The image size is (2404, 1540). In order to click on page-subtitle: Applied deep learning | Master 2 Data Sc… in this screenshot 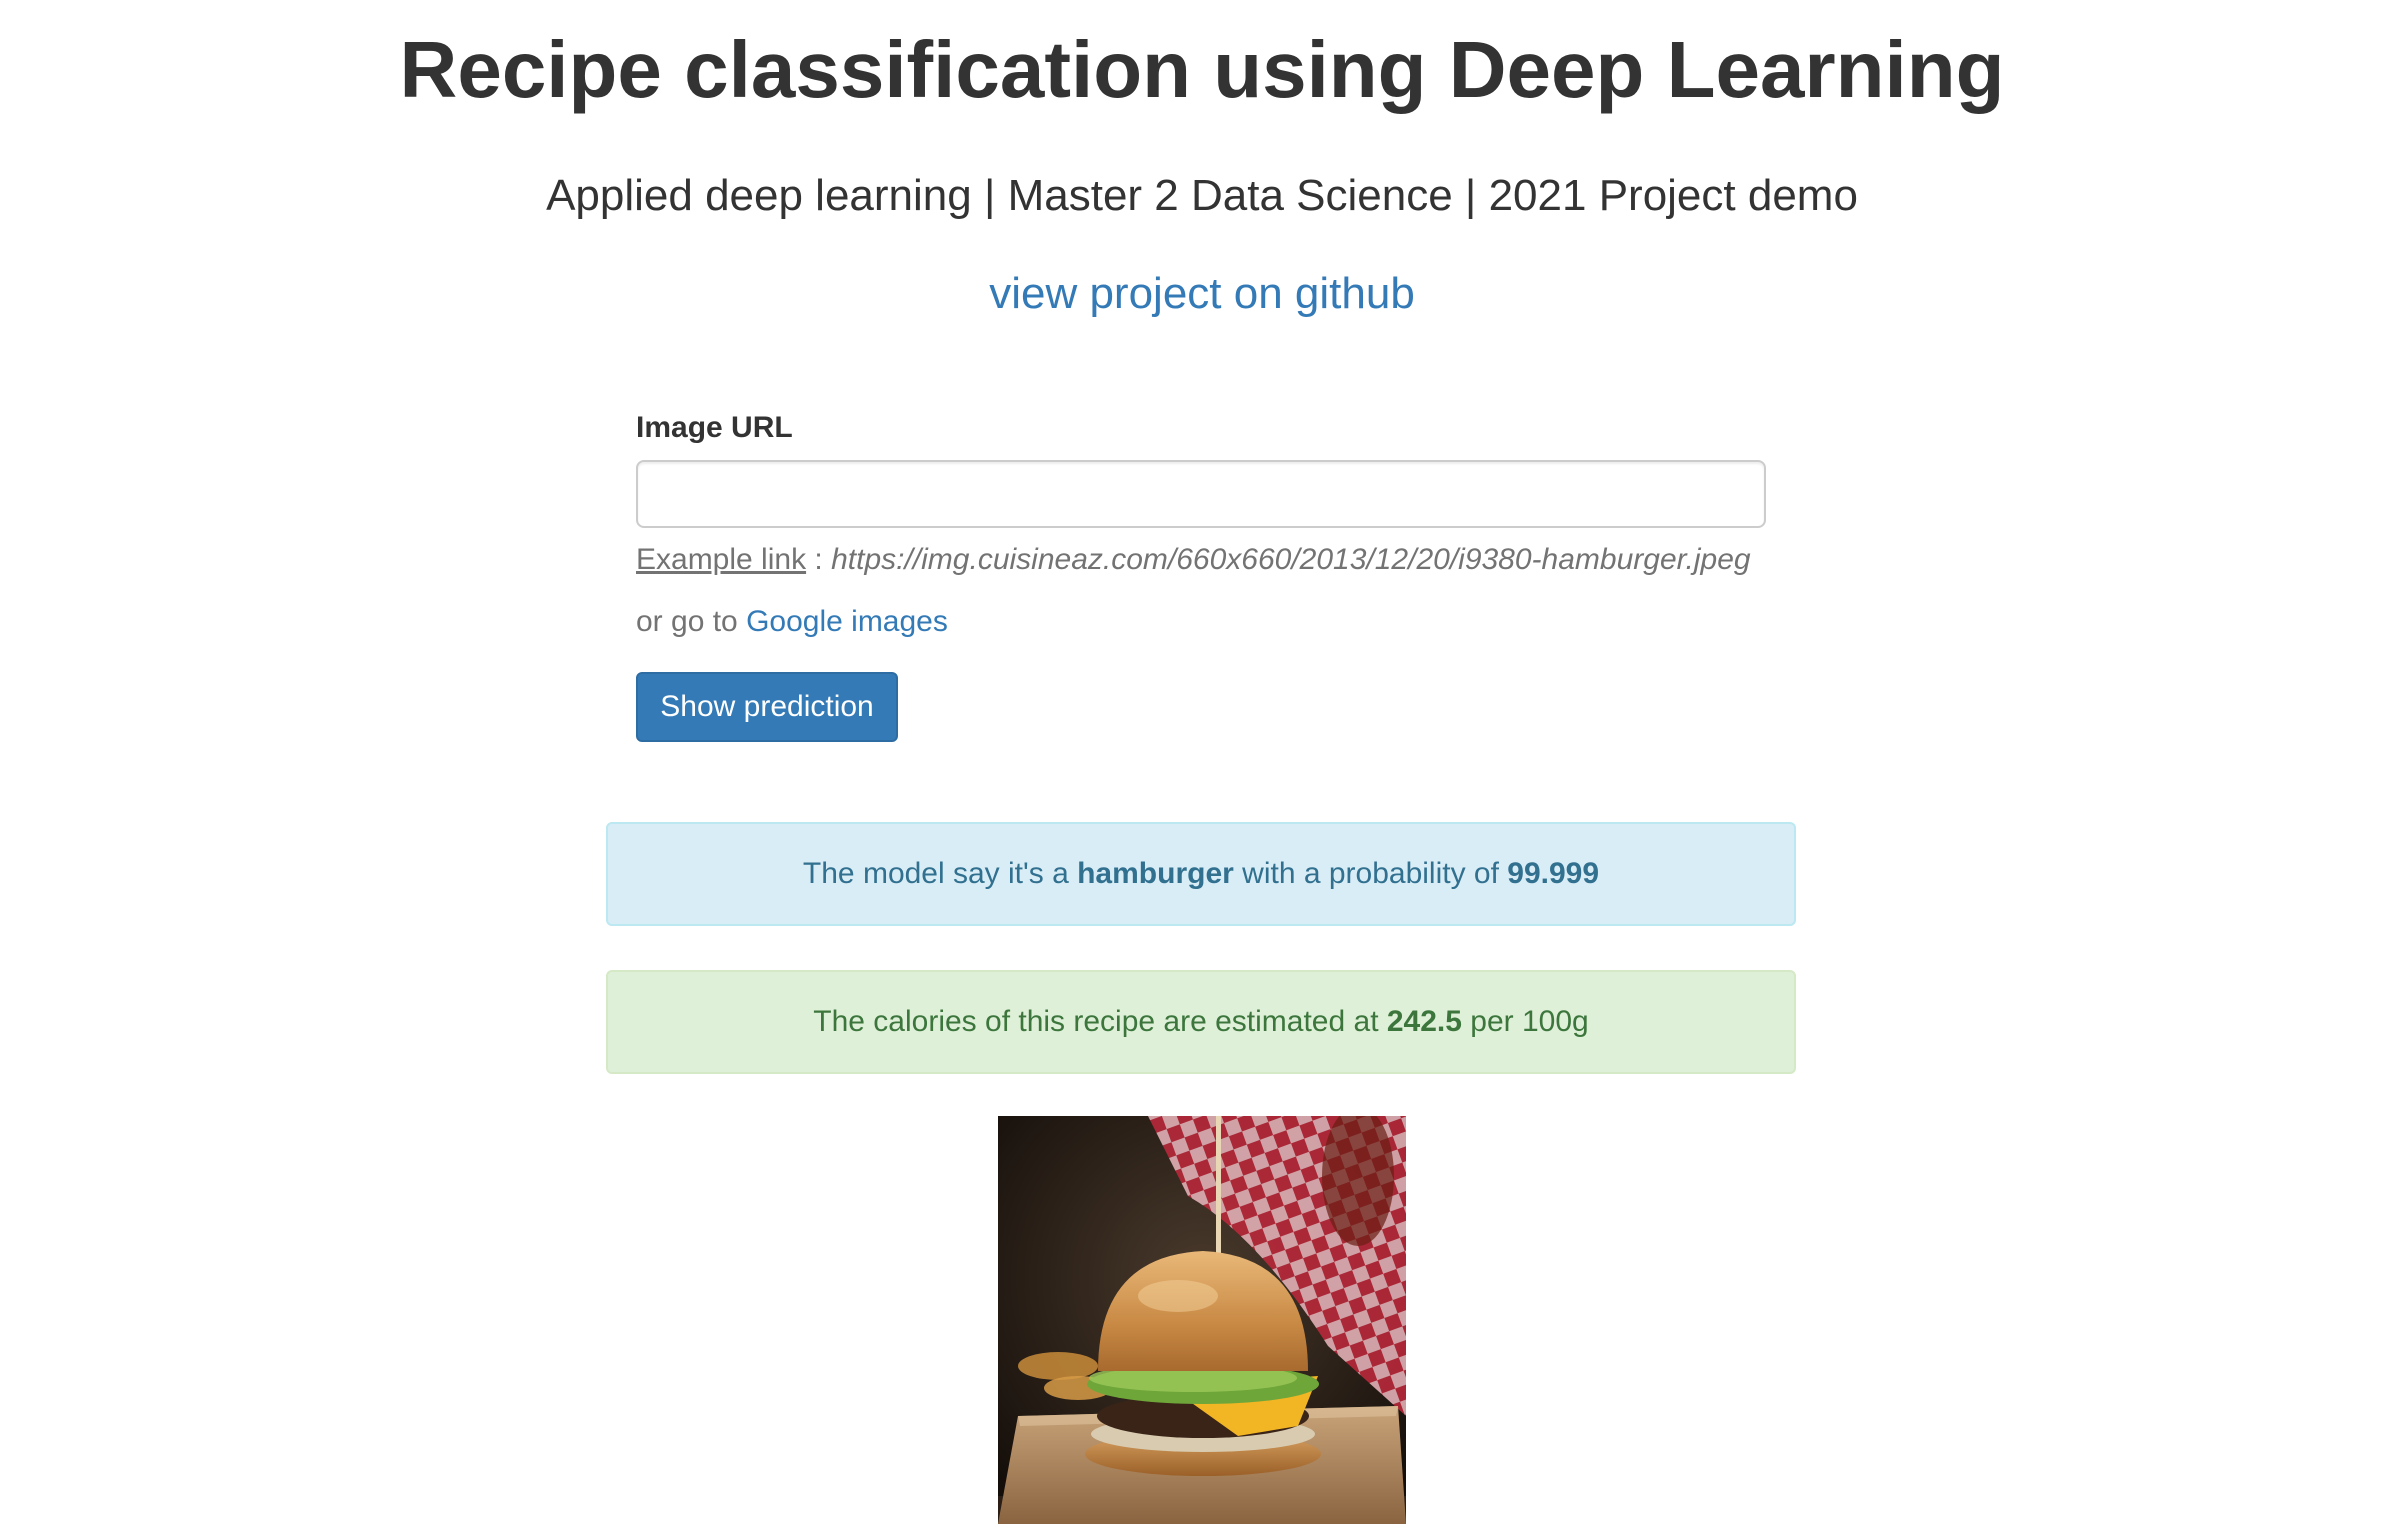, I will do `click(1202, 195)`.